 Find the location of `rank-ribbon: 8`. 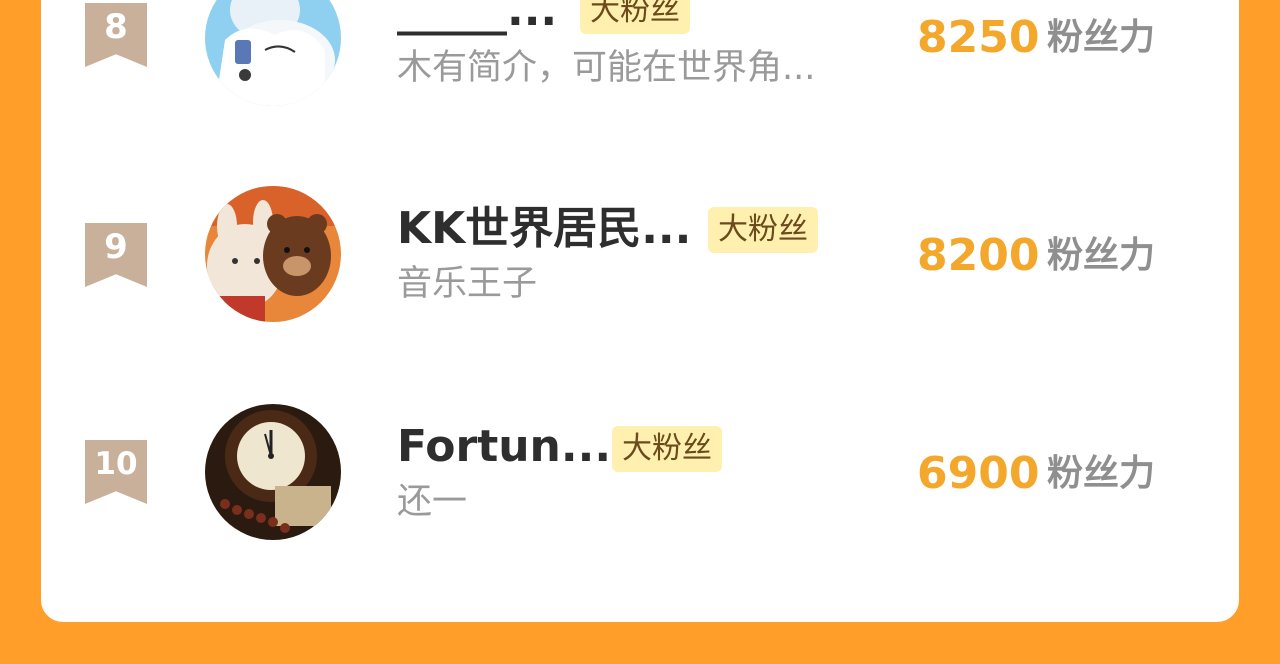

rank-ribbon: 8 is located at coordinates (116, 35).